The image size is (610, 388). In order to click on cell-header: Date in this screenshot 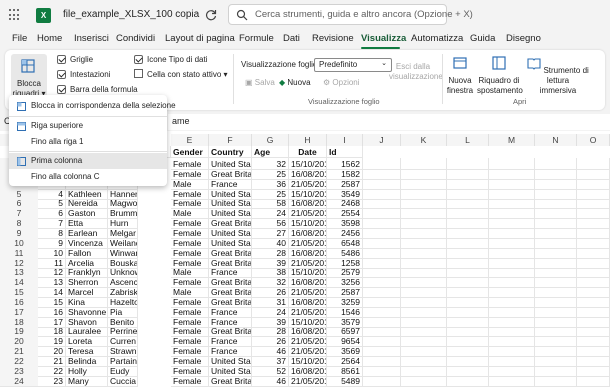, I will do `click(308, 152)`.